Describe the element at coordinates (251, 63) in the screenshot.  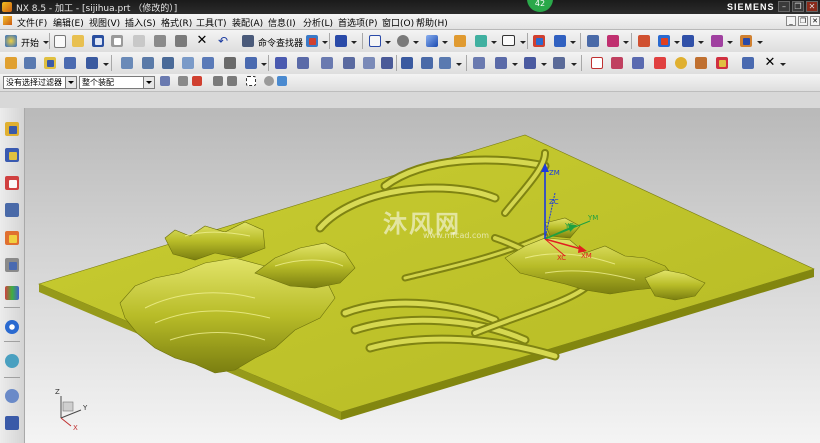
I see `copy-object-icon` at that location.